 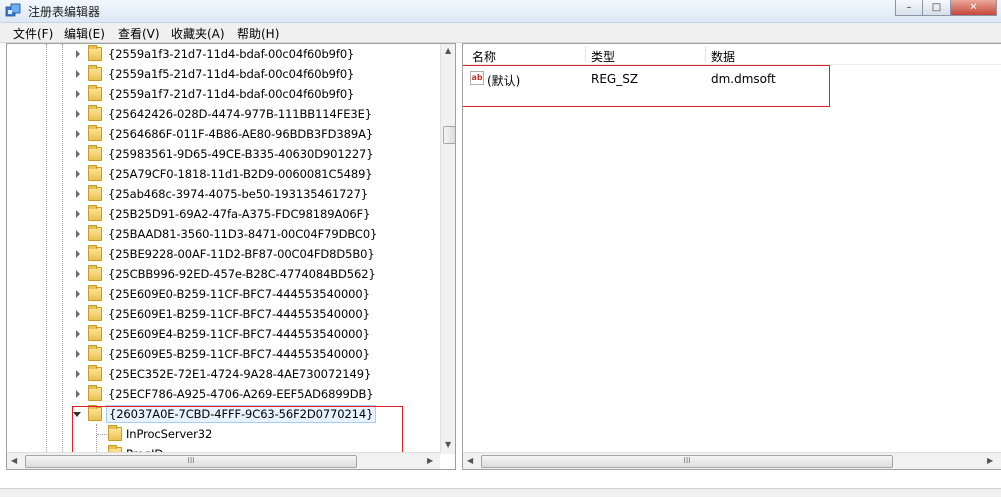 What do you see at coordinates (198, 33) in the screenshot?
I see `menu-favorites: 收藏夹(A)` at bounding box center [198, 33].